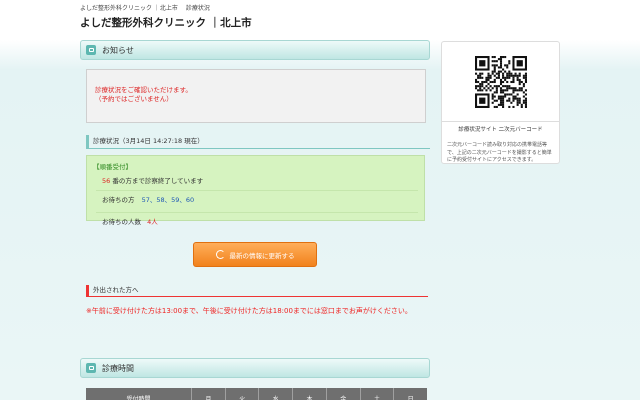 Image resolution: width=640 pixels, height=400 pixels. Describe the element at coordinates (209, 394) in the screenshot. I see `hours-col-mon: 月` at that location.